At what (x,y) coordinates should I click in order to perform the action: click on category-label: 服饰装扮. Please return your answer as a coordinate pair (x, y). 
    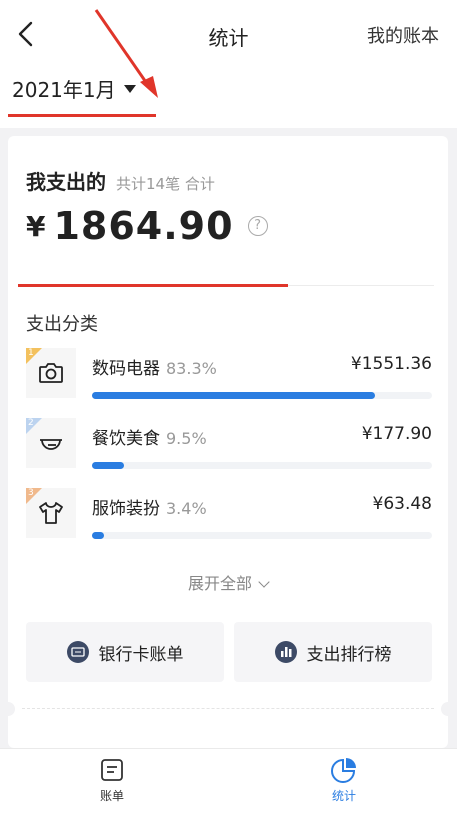
    Looking at the image, I should click on (126, 509).